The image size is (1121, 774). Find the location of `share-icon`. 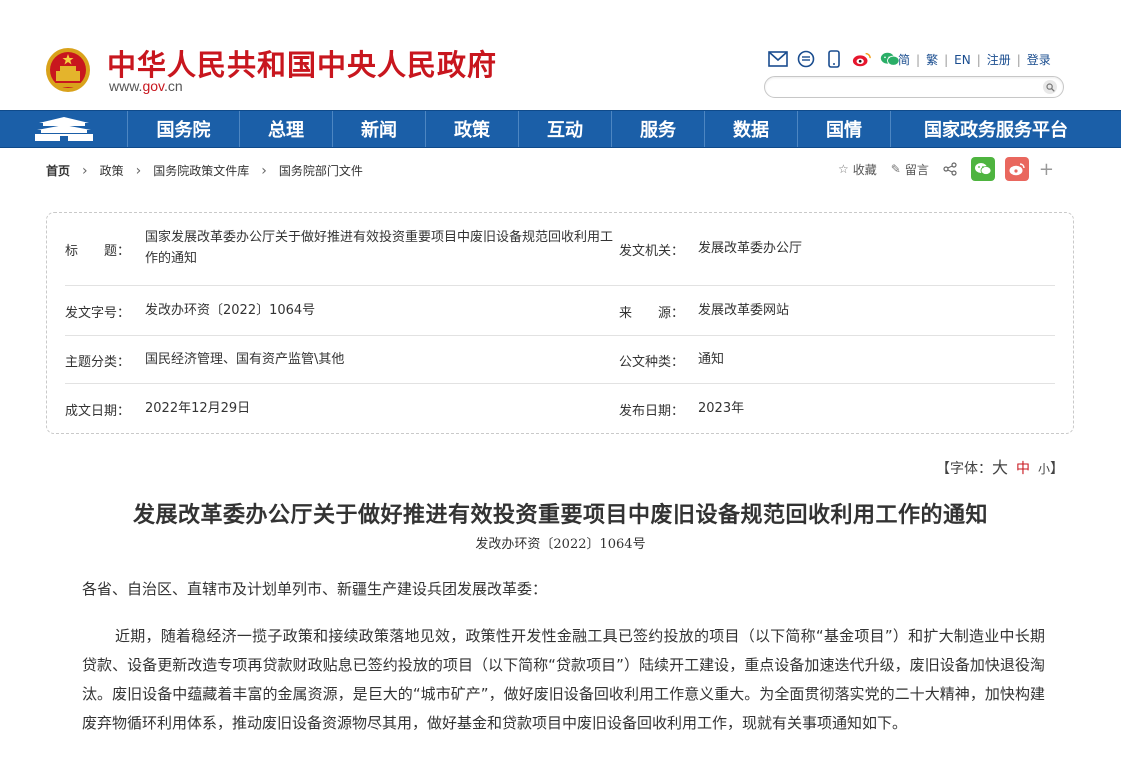

share-icon is located at coordinates (950, 169).